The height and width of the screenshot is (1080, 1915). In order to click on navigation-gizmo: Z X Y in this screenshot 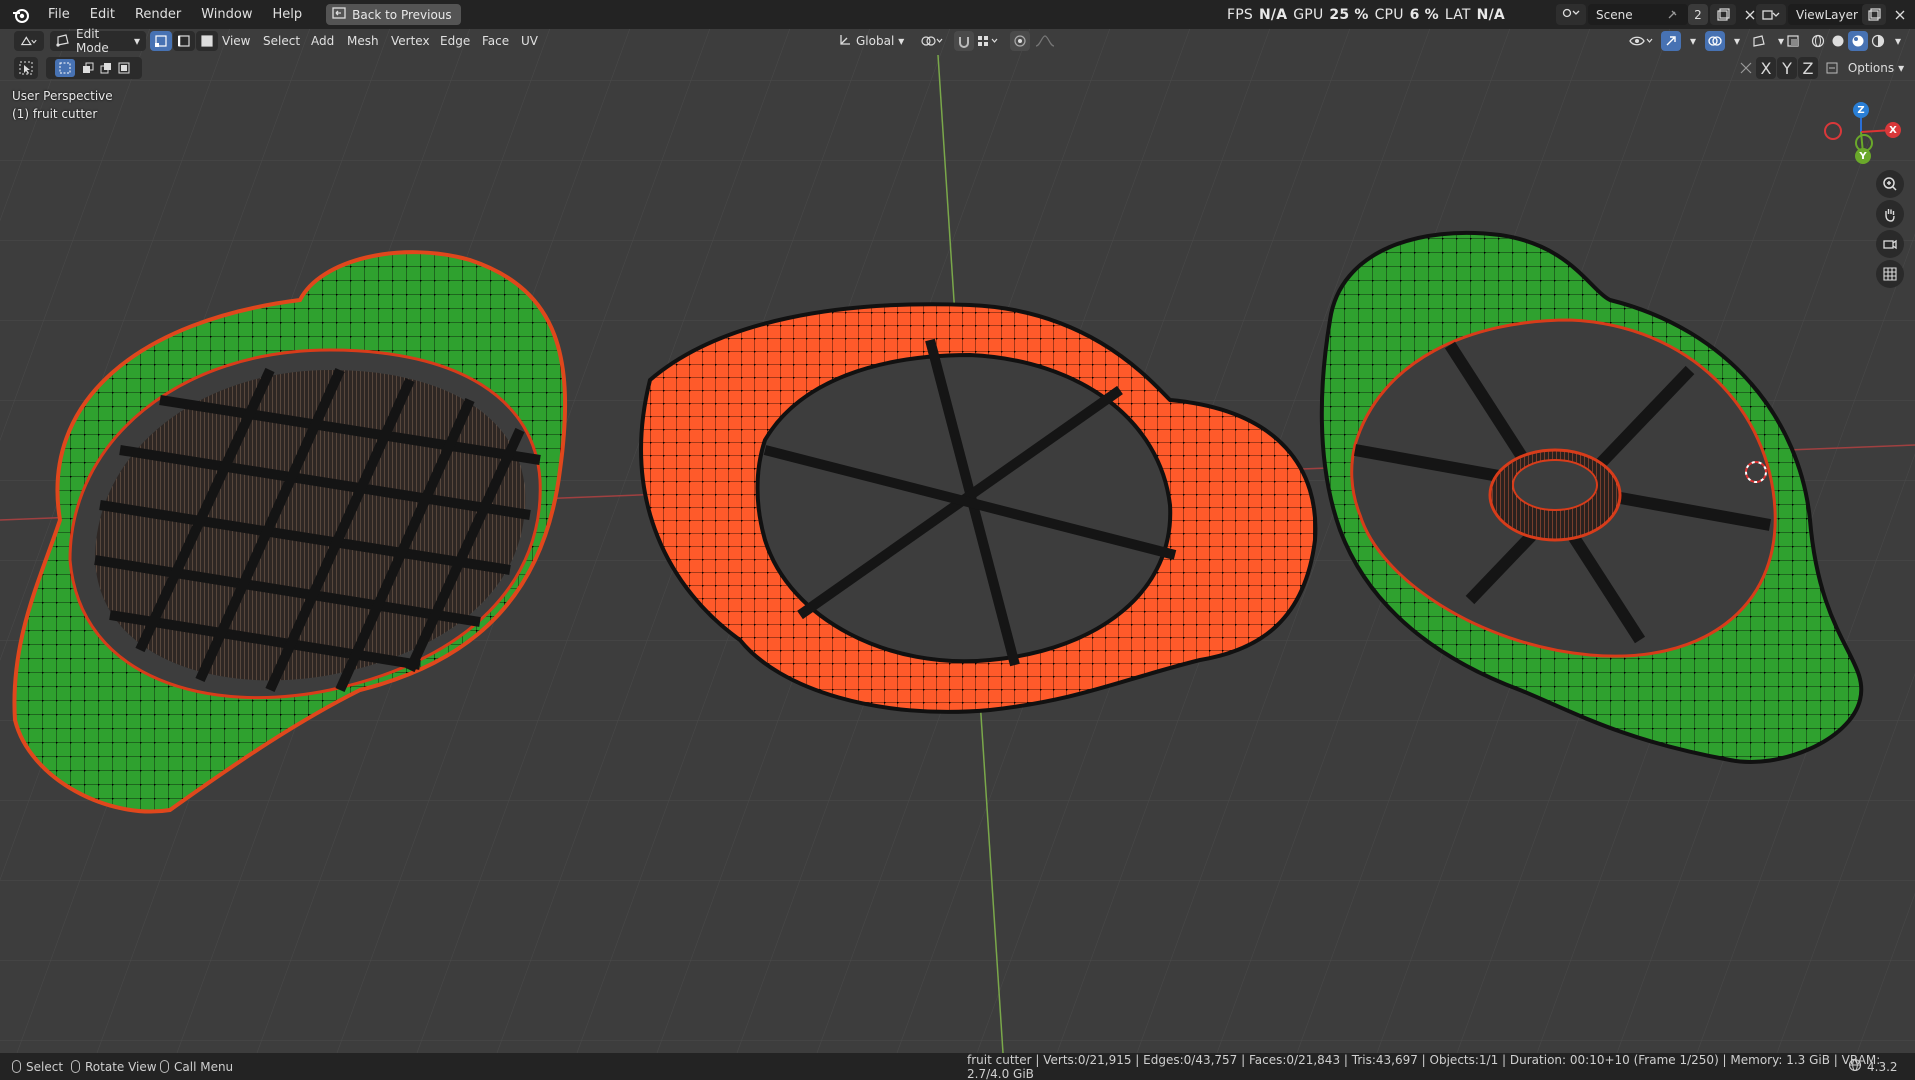, I will do `click(1867, 135)`.